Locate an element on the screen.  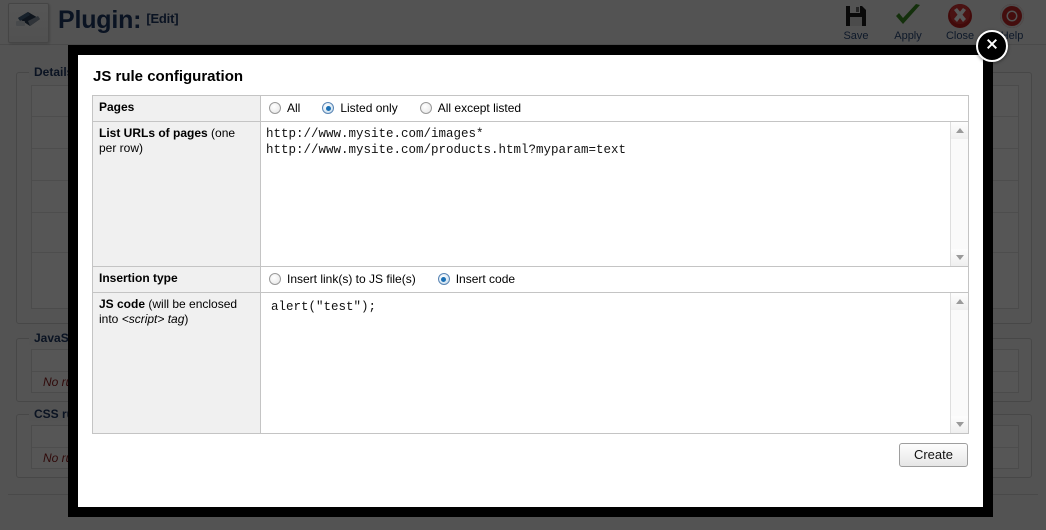
urls-scroll-track is located at coordinates (959, 194).